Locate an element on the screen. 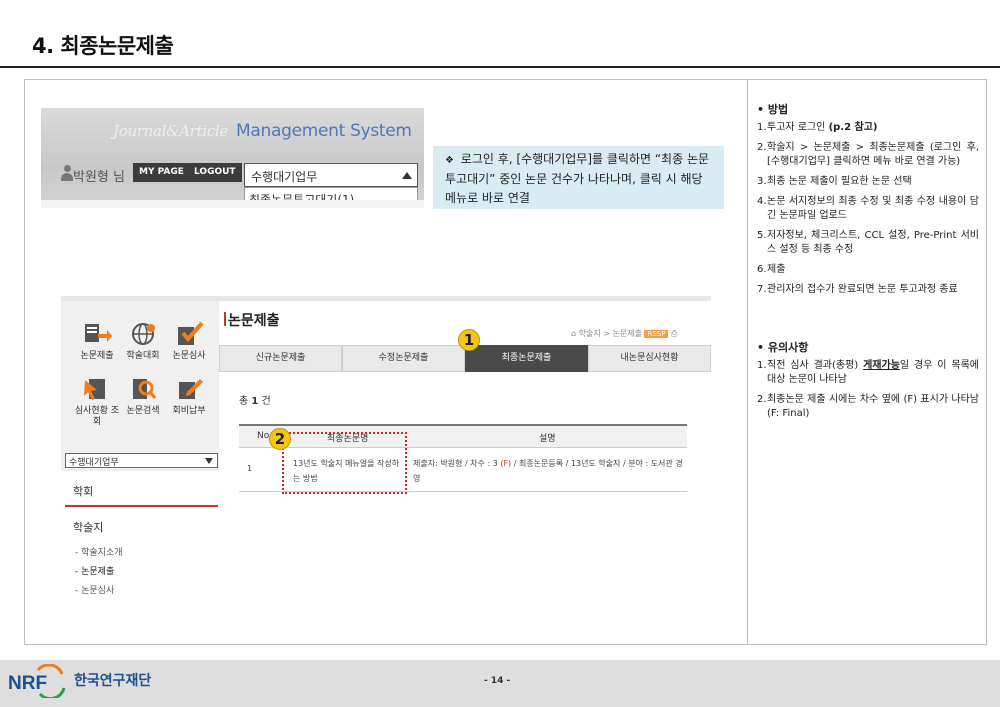 The height and width of the screenshot is (707, 1000). method-item: 7. 관리자의 접수가 완료되면 논문 투고과정 종료 is located at coordinates (868, 290).